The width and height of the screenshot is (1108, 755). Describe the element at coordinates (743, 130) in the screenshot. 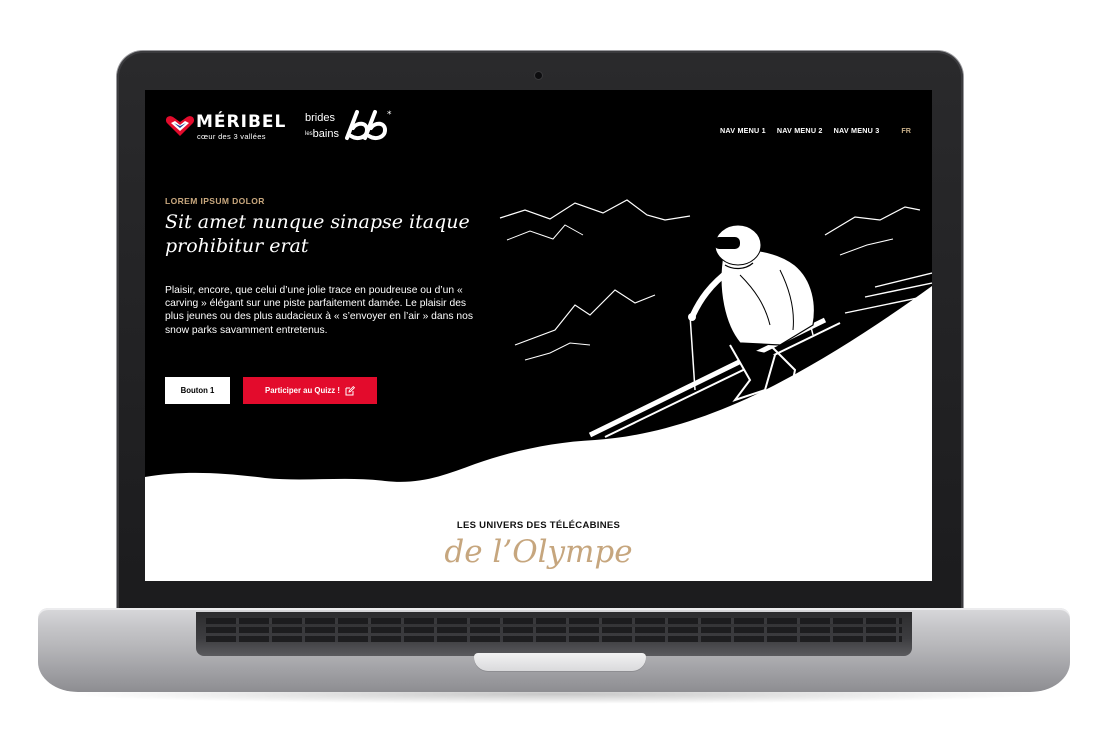

I see `nav-item-1: NAV MENU 1` at that location.